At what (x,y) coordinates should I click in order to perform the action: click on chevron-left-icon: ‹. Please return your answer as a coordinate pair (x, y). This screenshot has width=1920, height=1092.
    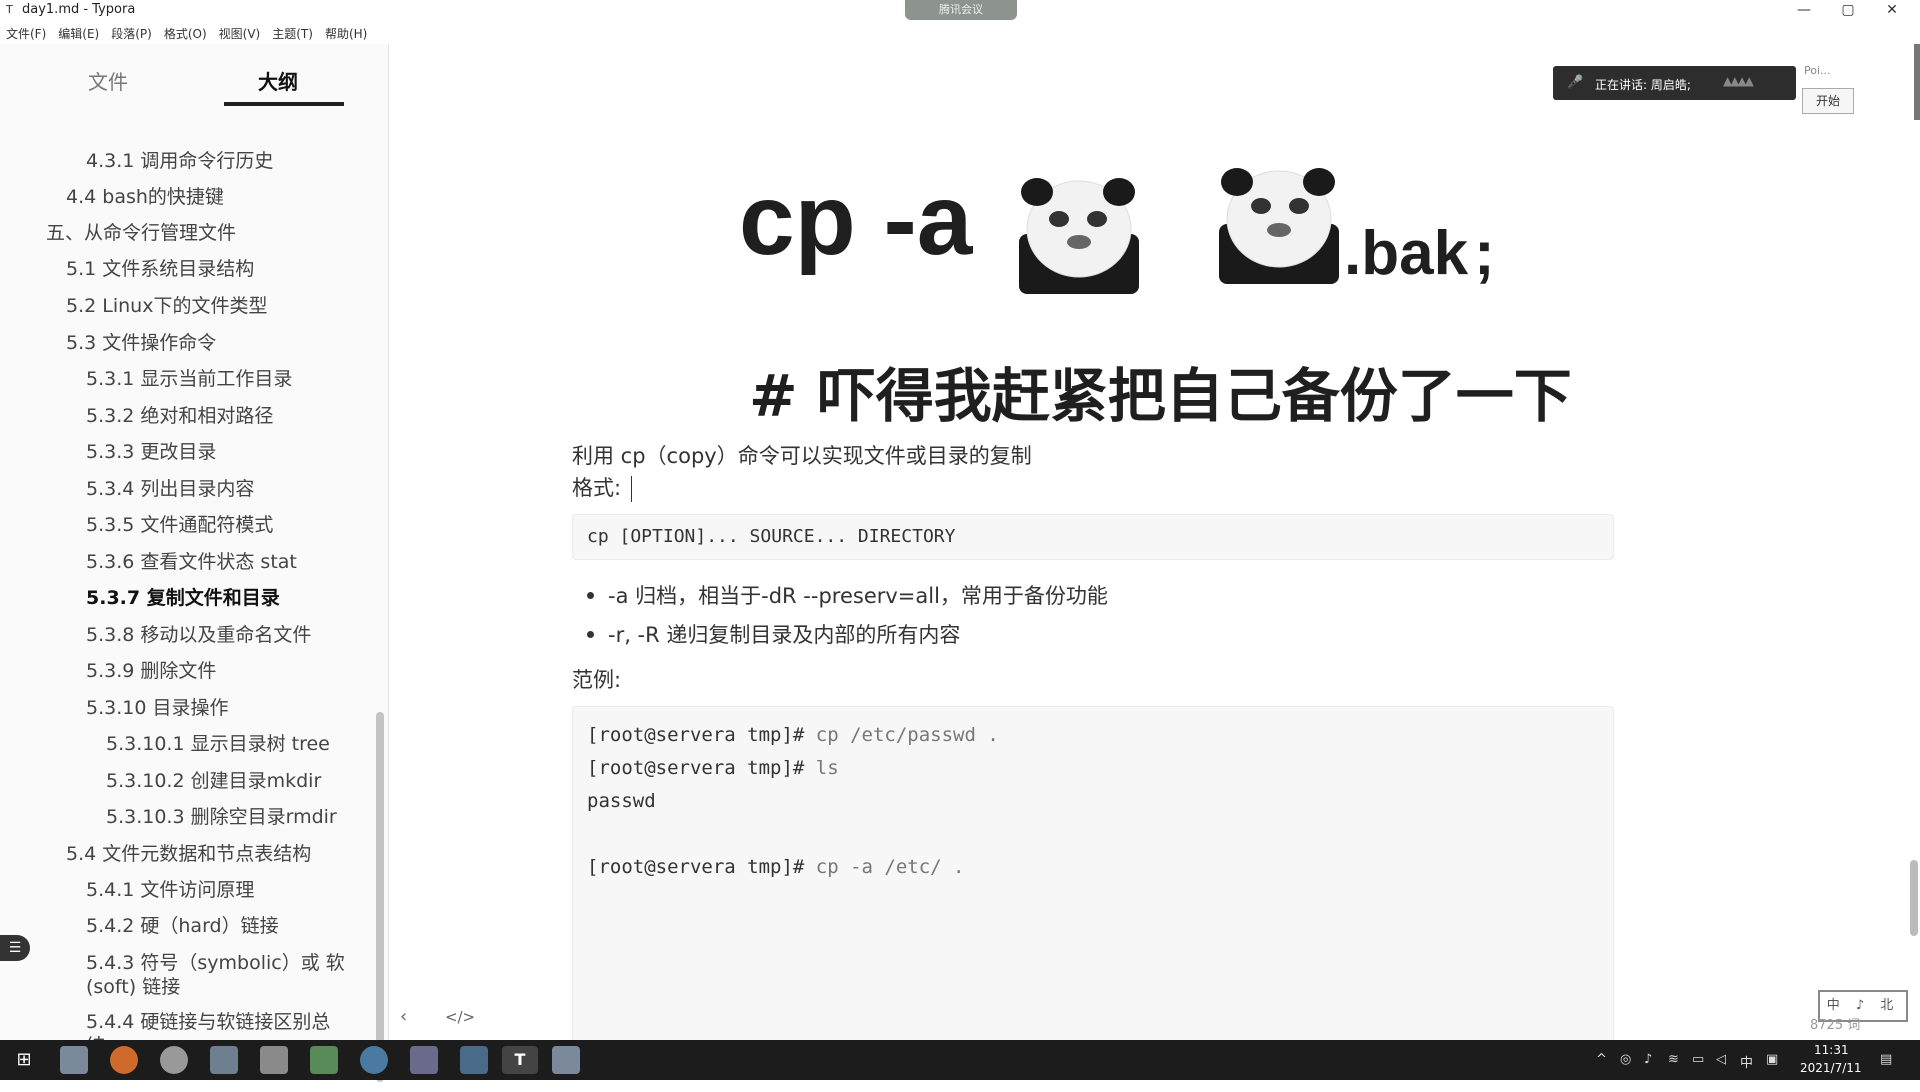
    Looking at the image, I should click on (403, 1016).